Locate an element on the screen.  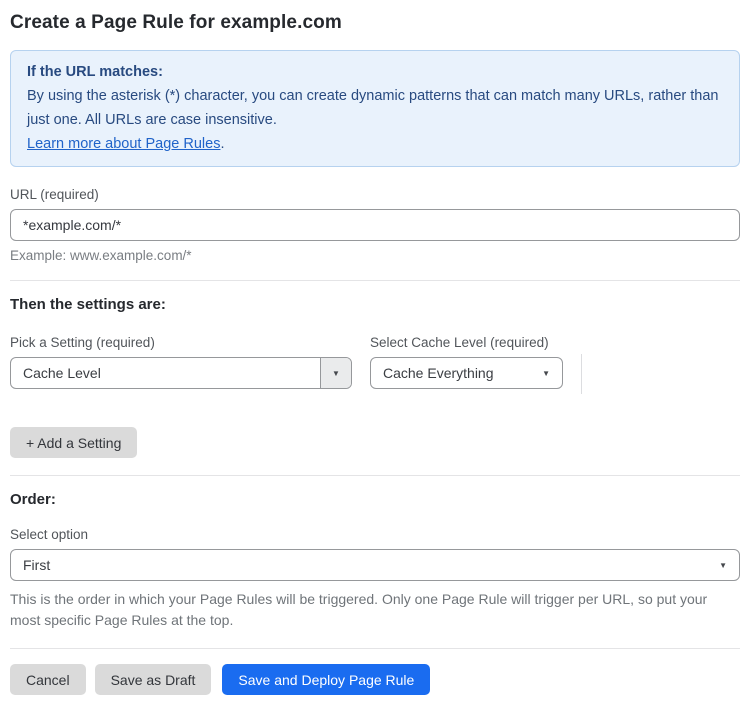
cache-level-selected-value: Cache Everything is located at coordinates (438, 373).